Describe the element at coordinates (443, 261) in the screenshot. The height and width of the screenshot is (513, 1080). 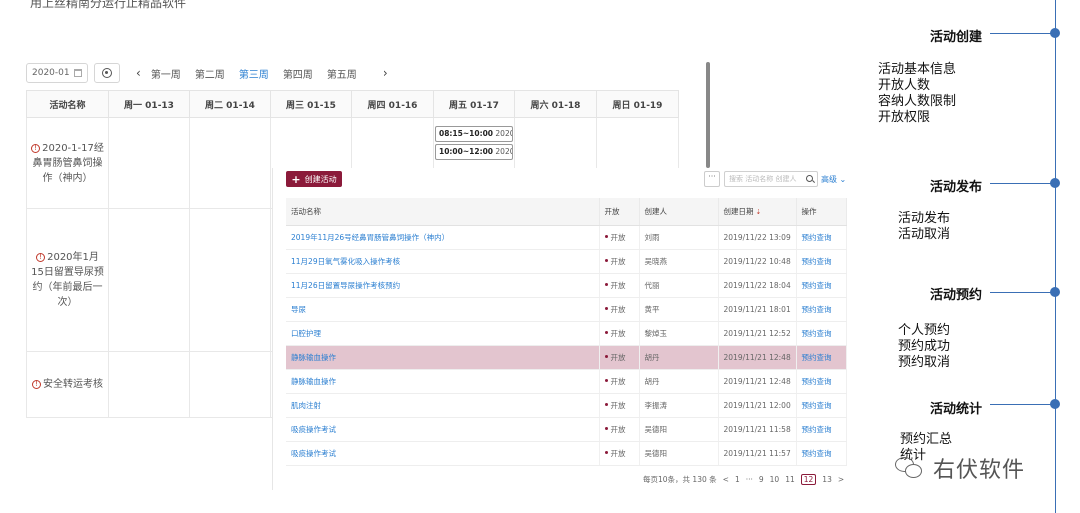
I see `activity-name-link: 11月29日氧气雾化吸入操作考核` at that location.